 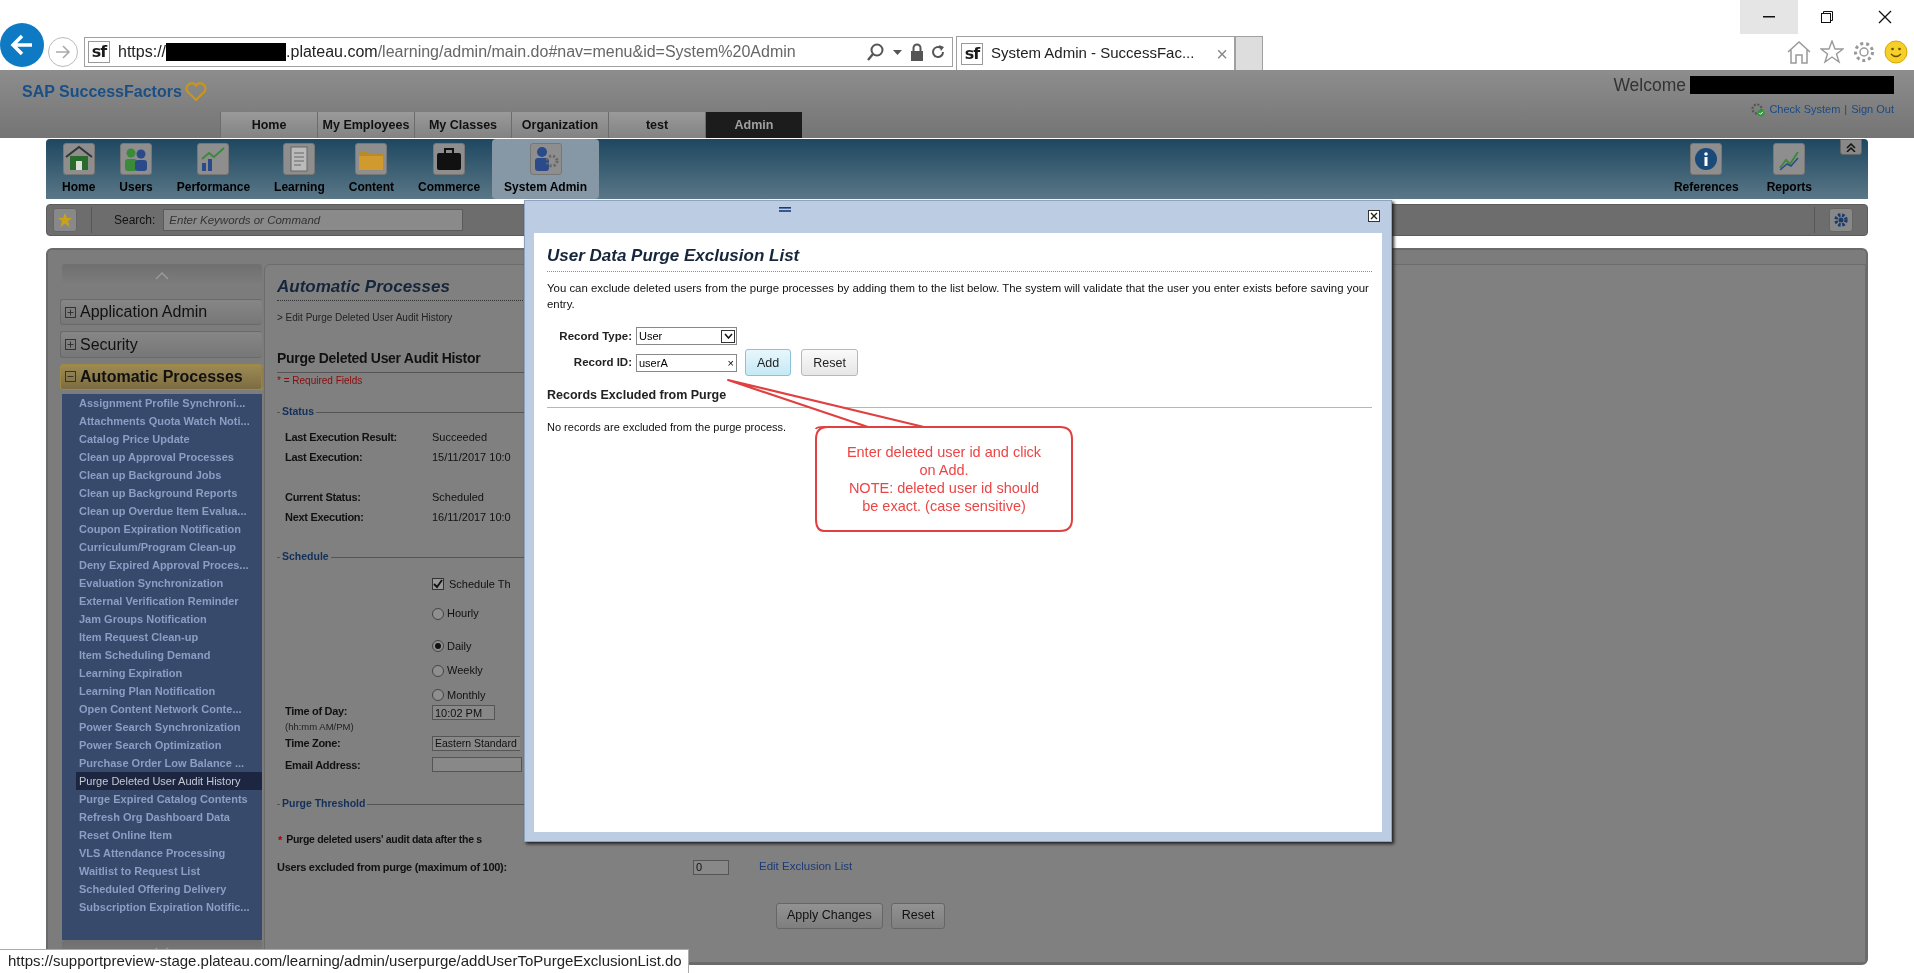 I want to click on toolbar-button: Commerce, so click(x=449, y=169).